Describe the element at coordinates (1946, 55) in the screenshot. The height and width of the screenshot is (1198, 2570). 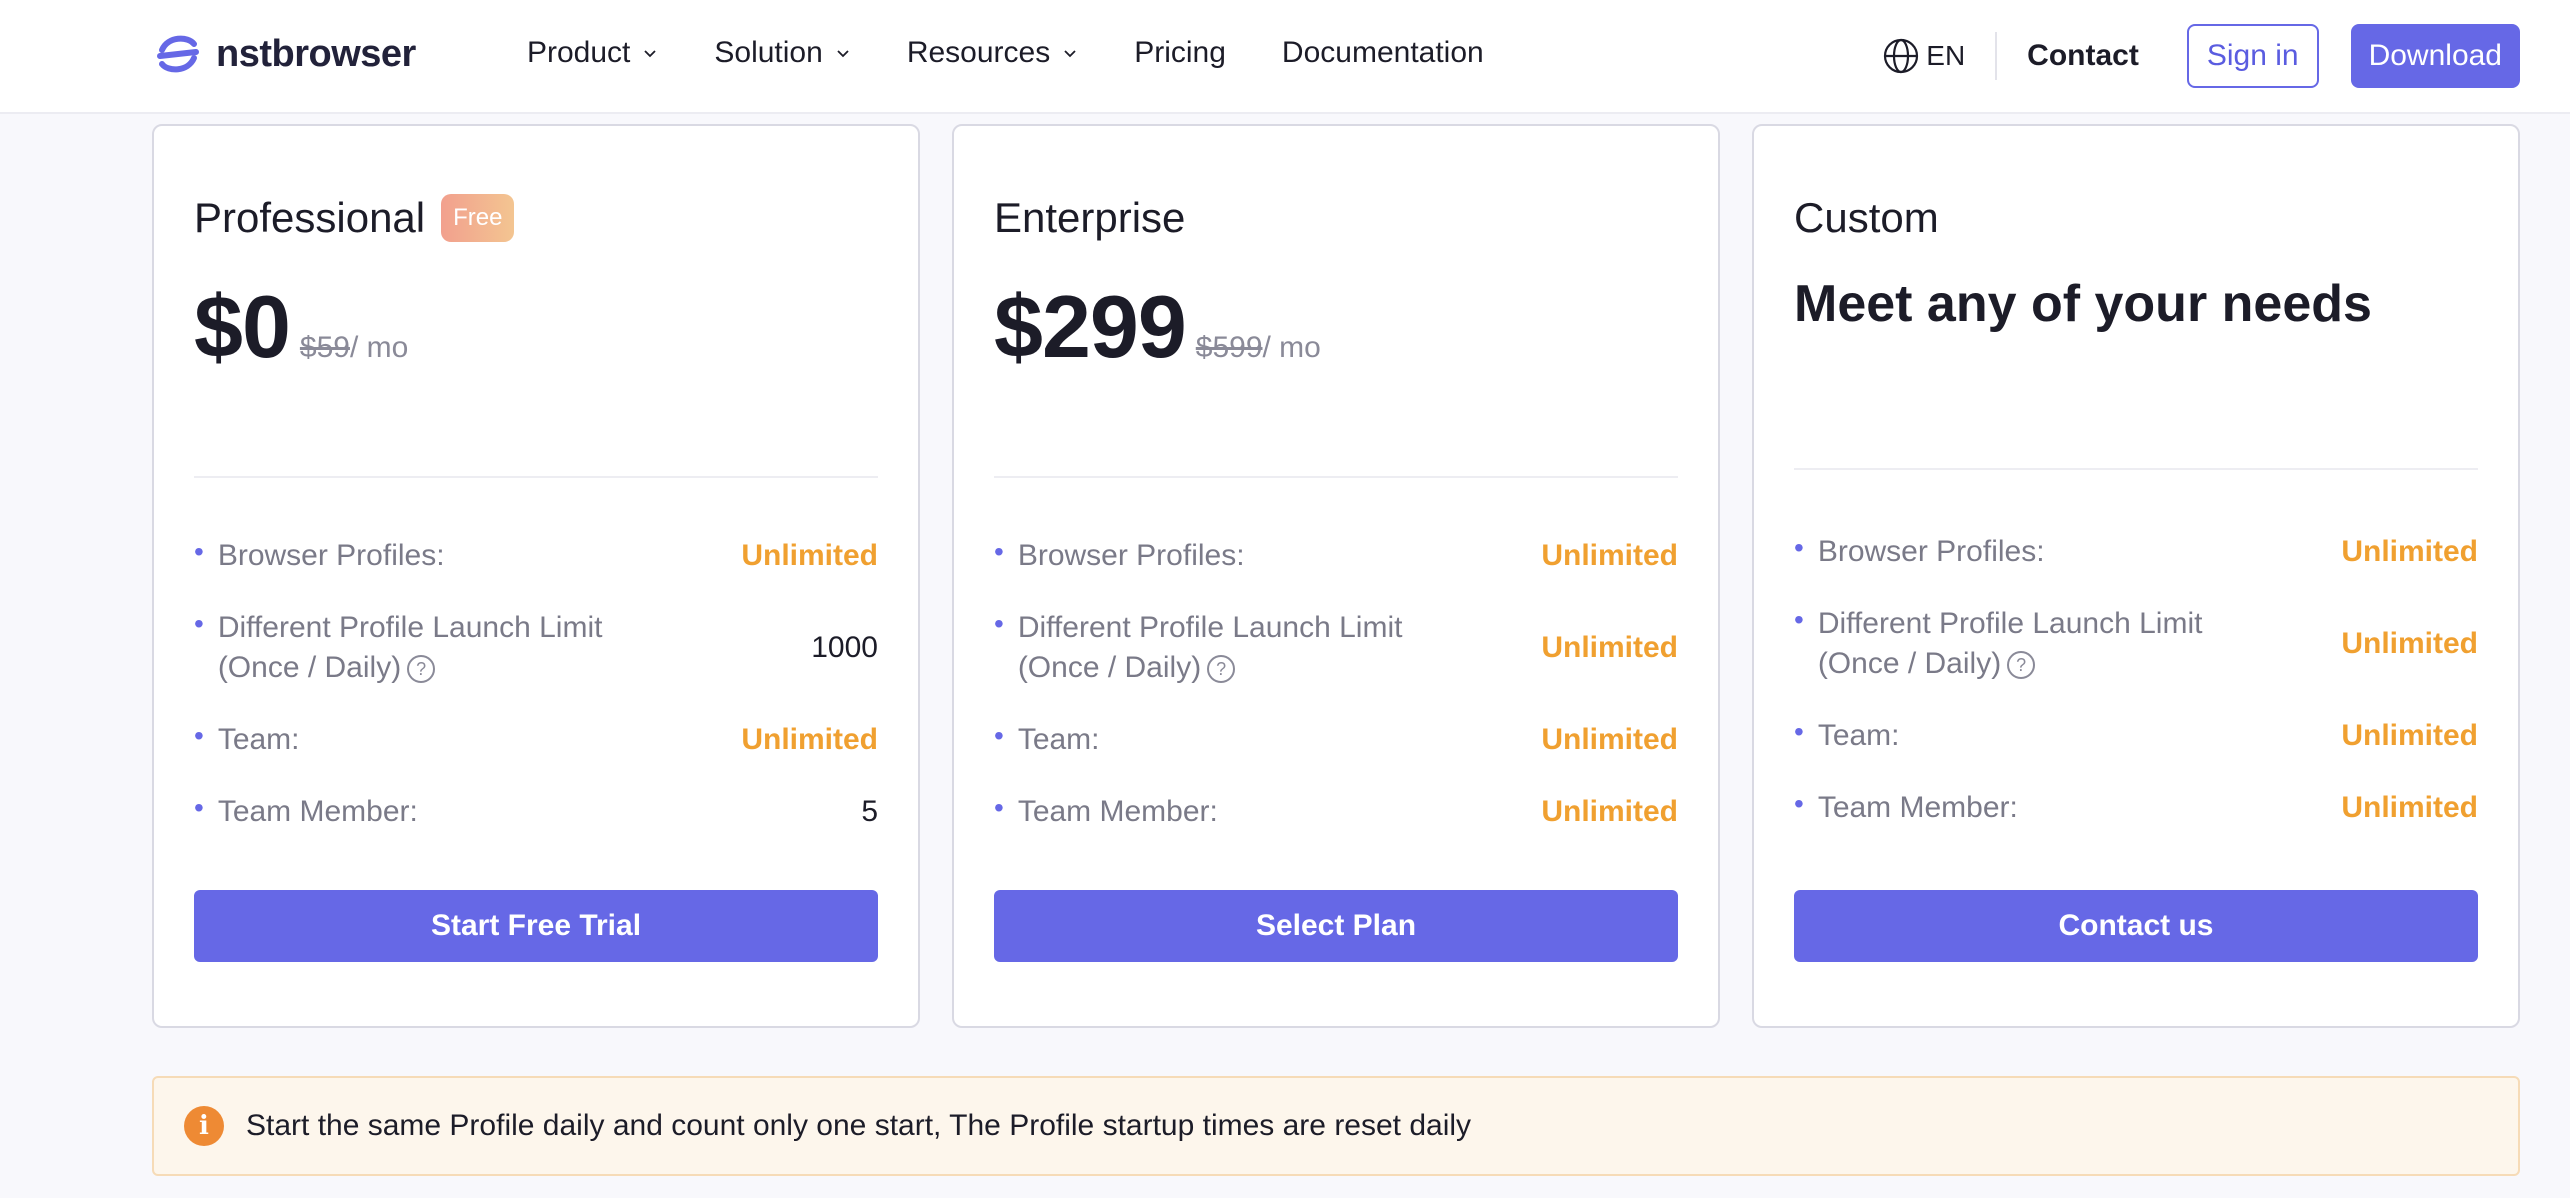
I see `language-label: EN` at that location.